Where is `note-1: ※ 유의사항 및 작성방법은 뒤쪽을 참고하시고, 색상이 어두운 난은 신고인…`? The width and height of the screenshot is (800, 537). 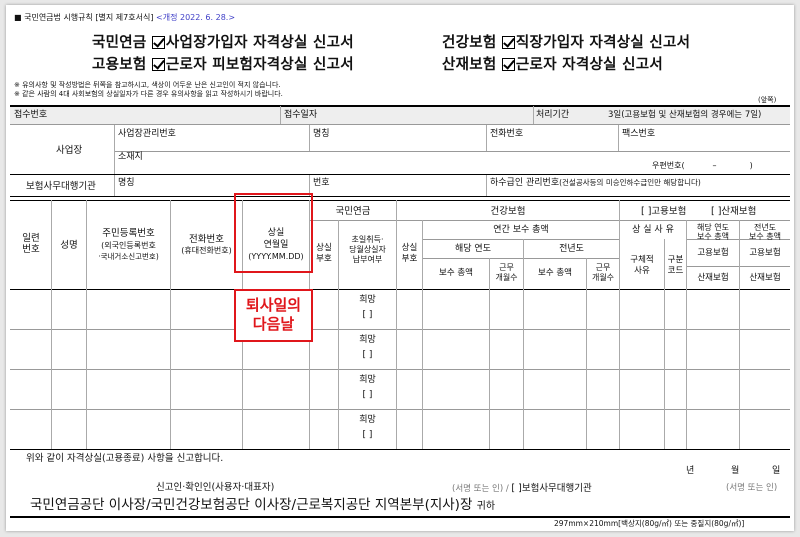 note-1: ※ 유의사항 및 작성방법은 뒤쪽을 참고하시고, 색상이 어두운 난은 신고인… is located at coordinates (147, 85).